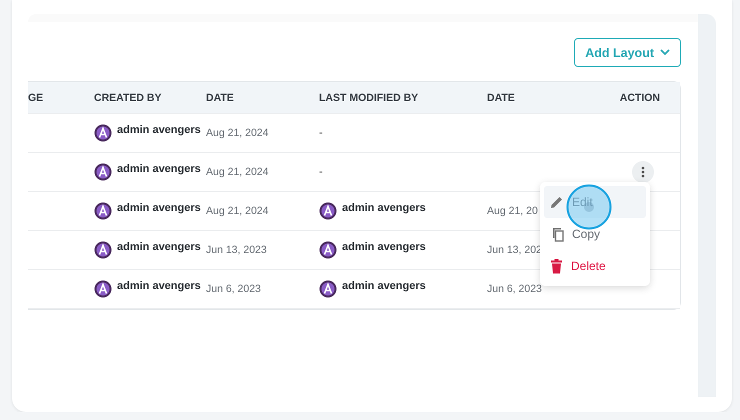  I want to click on copy-icon, so click(557, 234).